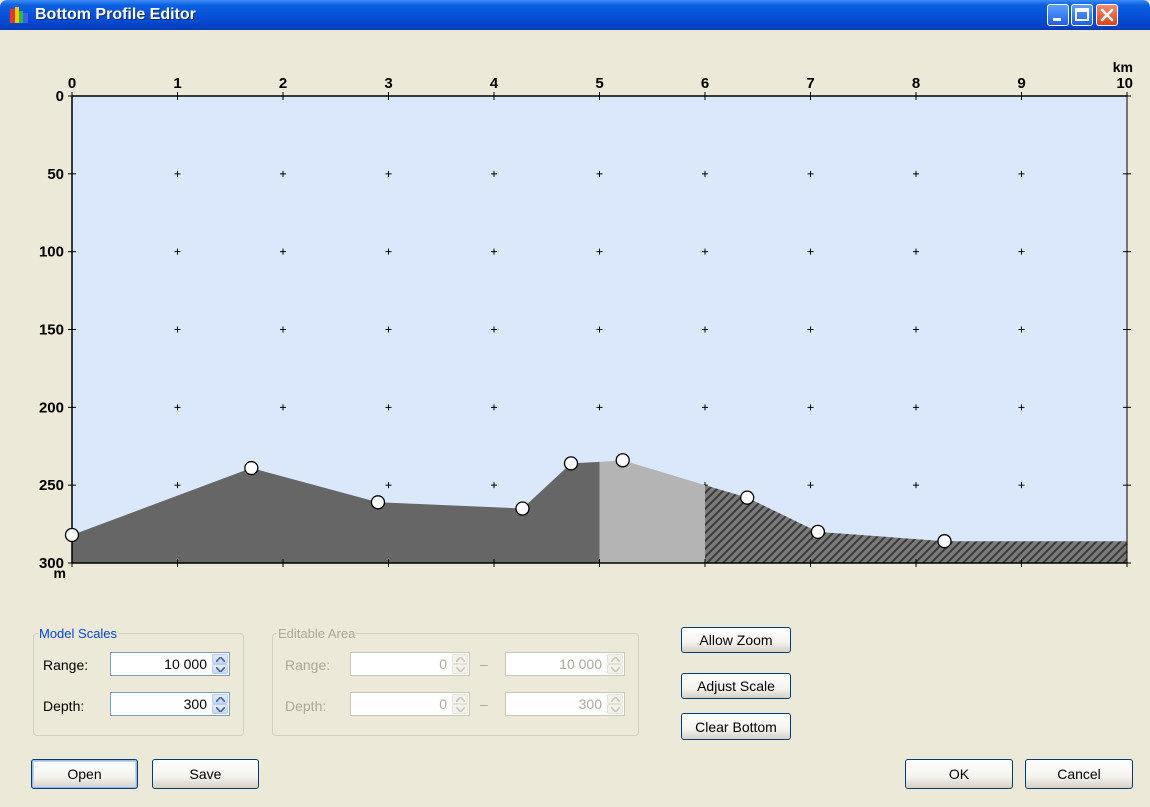 Image resolution: width=1150 pixels, height=807 pixels. Describe the element at coordinates (60, 573) in the screenshot. I see `y-unit-label: m` at that location.